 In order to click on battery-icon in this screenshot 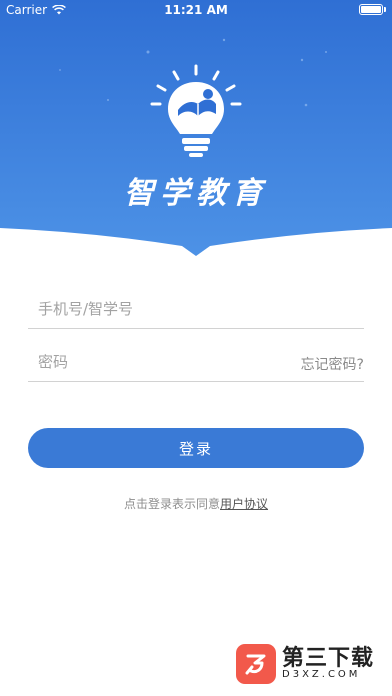, I will do `click(372, 9)`.